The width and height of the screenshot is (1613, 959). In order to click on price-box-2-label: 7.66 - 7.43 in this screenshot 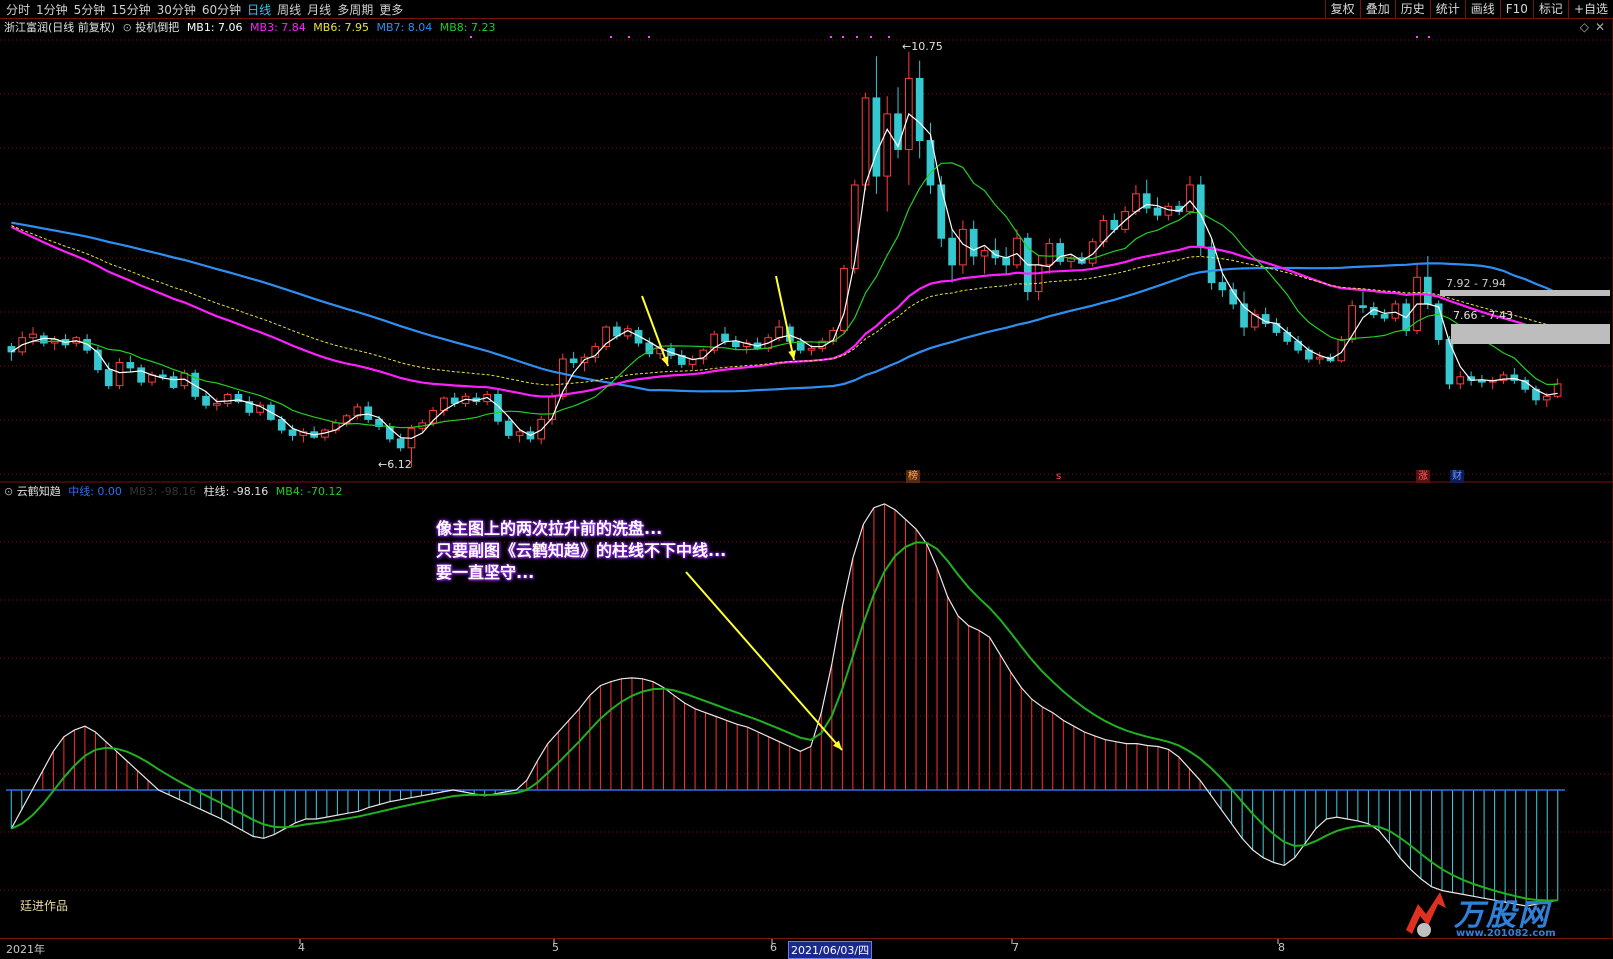, I will do `click(1483, 315)`.